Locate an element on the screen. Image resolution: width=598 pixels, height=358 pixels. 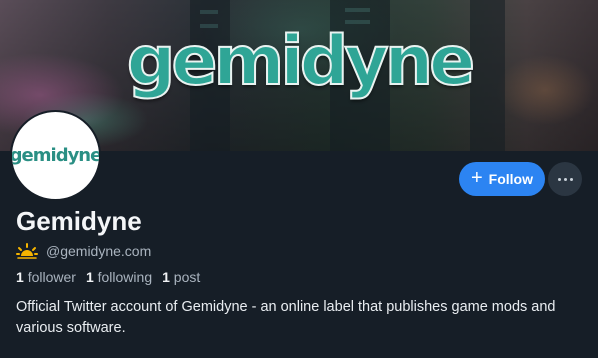
handle-row: @gemidyne.com is located at coordinates (83, 251).